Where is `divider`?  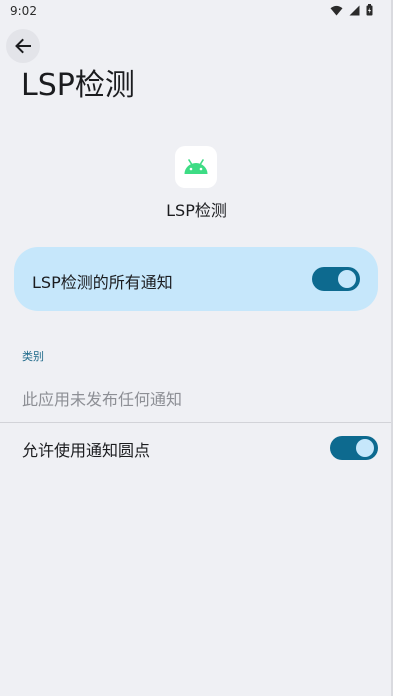 divider is located at coordinates (196, 422).